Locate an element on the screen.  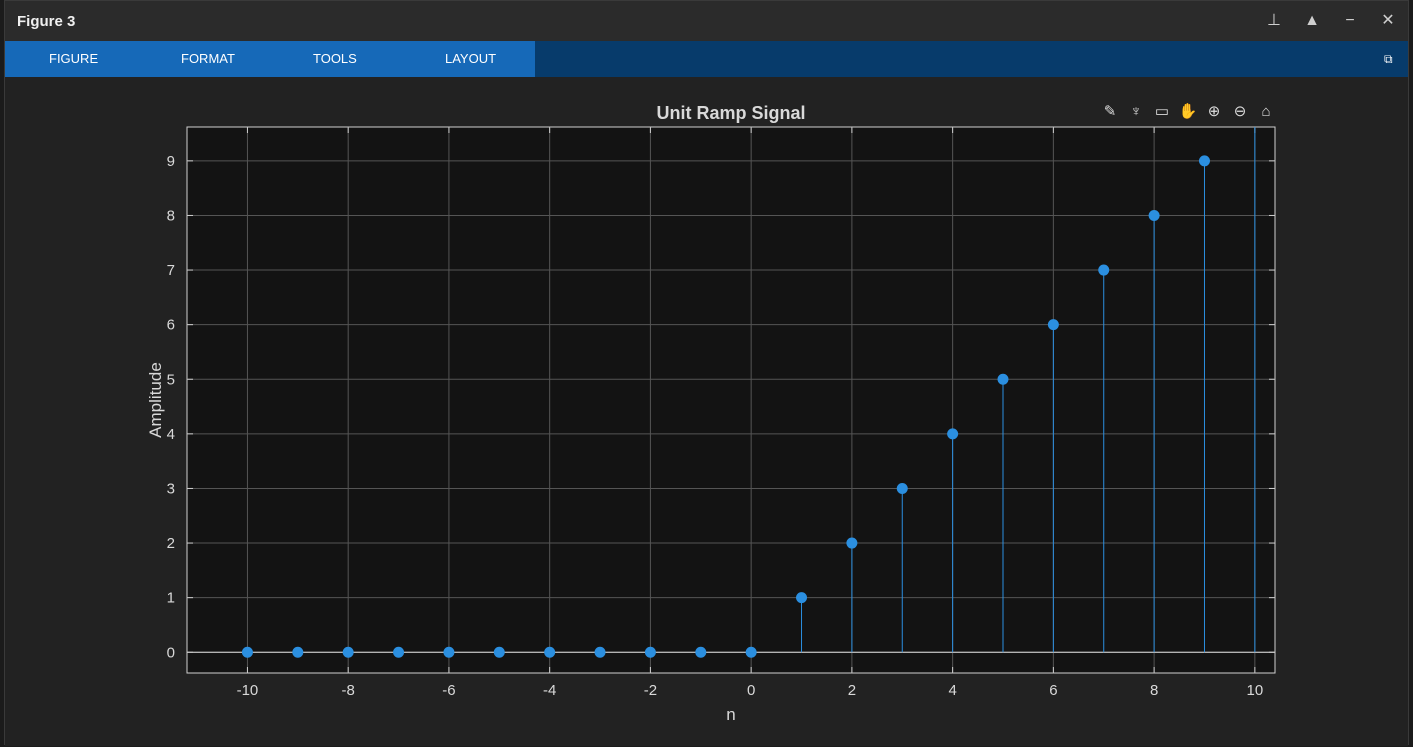
x-tick-label: 10 is located at coordinates (1255, 690).